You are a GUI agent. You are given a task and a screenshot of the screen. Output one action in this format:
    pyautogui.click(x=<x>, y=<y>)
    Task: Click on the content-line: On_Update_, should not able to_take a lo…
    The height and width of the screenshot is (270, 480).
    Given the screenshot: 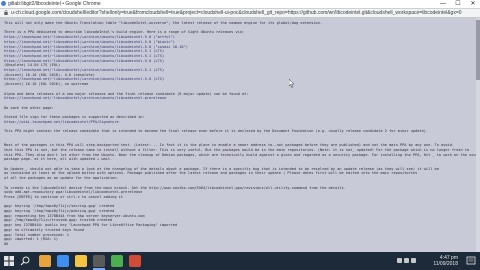 What is the action you would take?
    pyautogui.click(x=221, y=168)
    